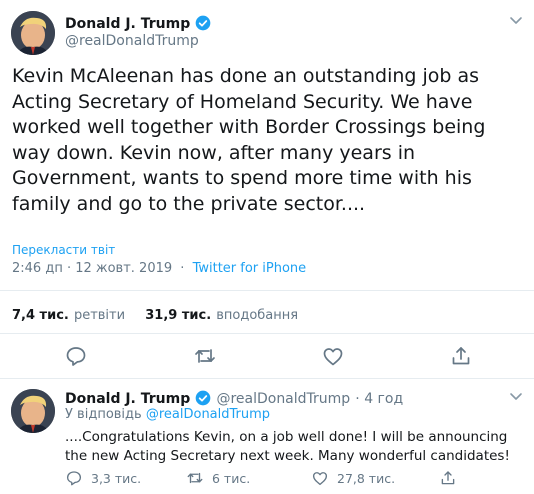 This screenshot has width=534, height=494. I want to click on reply-like-action: 27,8 тис., so click(353, 478).